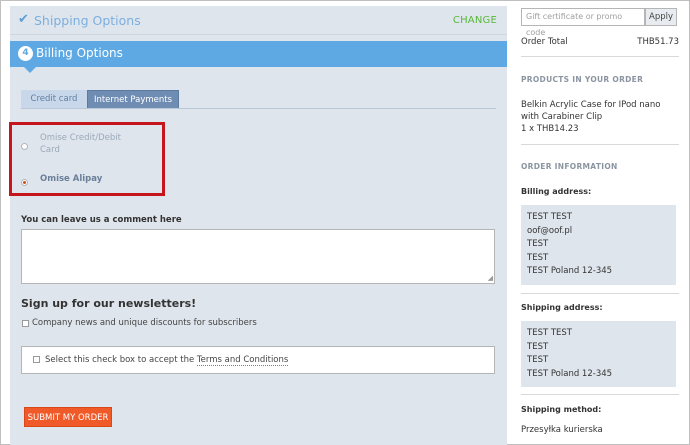 The image size is (690, 445). What do you see at coordinates (24, 182) in the screenshot?
I see `omise-alipay-radio` at bounding box center [24, 182].